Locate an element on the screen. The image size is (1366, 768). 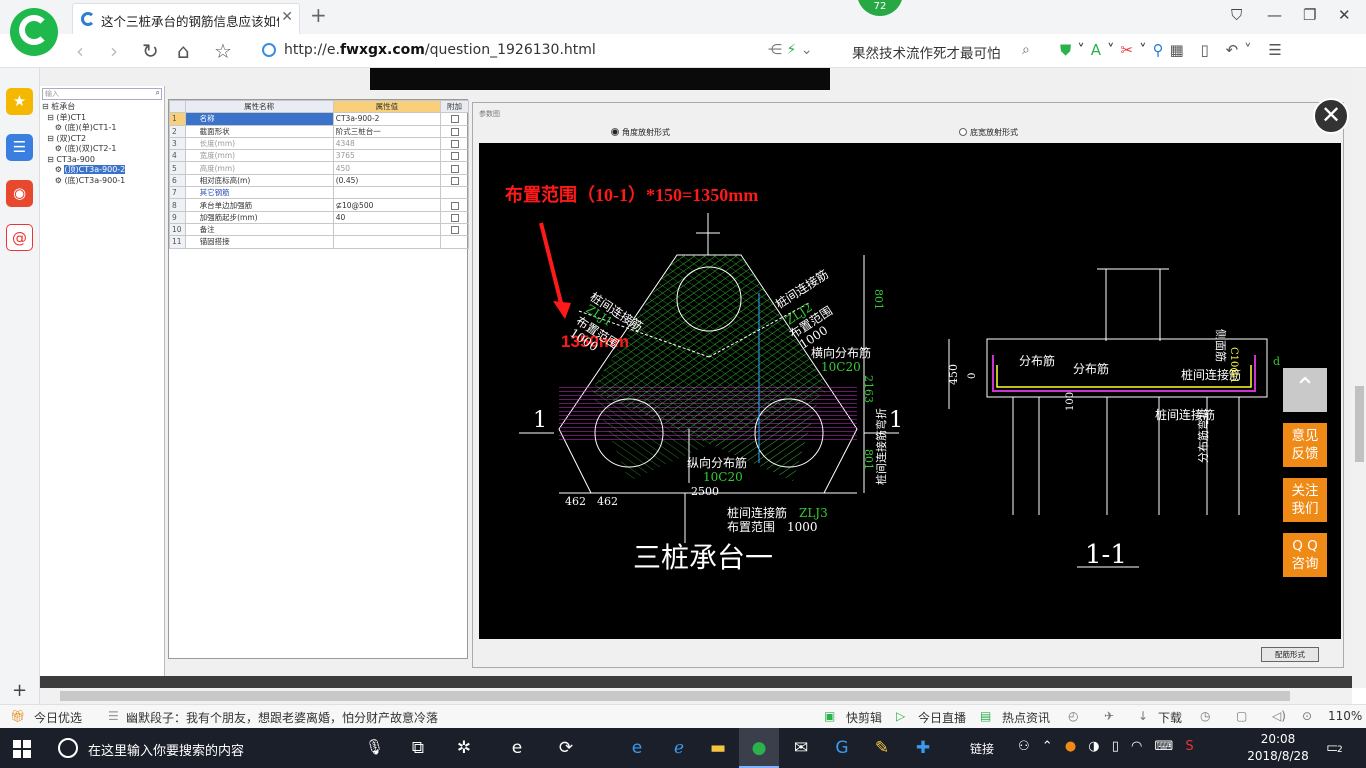
property-value: (0.45) is located at coordinates (387, 180).